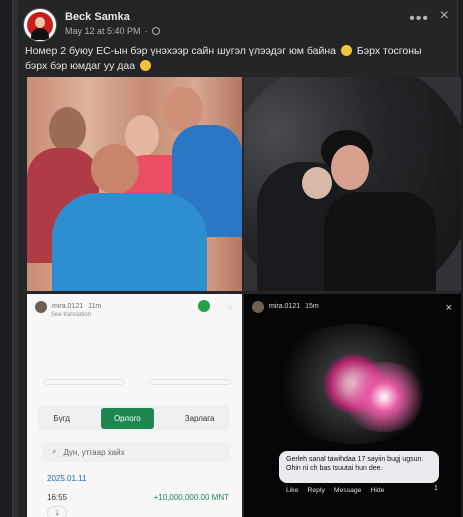 Image resolution: width=463 pixels, height=517 pixels. What do you see at coordinates (352, 306) in the screenshot?
I see `story-header: mira.0121 15m` at bounding box center [352, 306].